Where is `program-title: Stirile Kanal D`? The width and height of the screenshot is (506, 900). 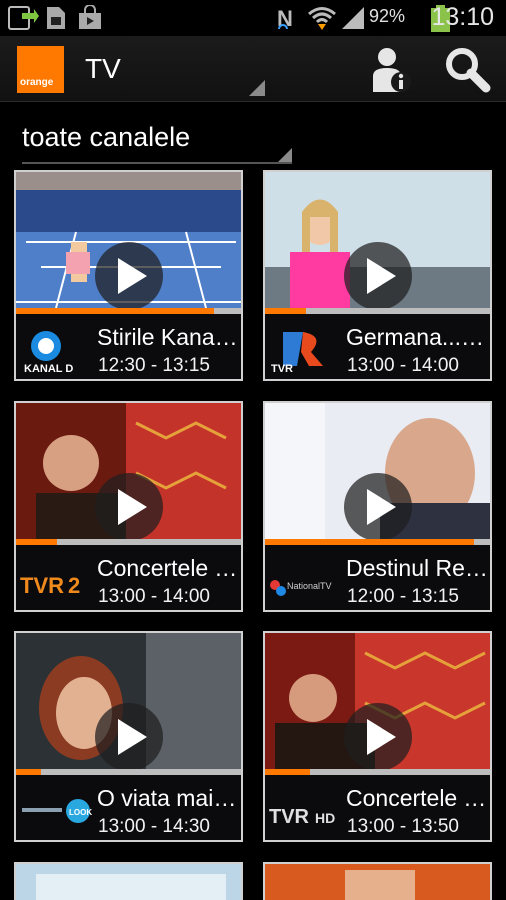 program-title: Stirile Kanal D is located at coordinates (168, 337).